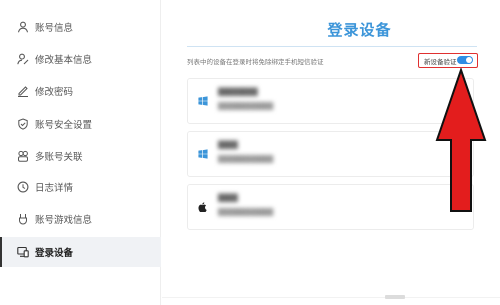  What do you see at coordinates (54, 92) in the screenshot?
I see `sidebar-item-label: 修改密码` at bounding box center [54, 92].